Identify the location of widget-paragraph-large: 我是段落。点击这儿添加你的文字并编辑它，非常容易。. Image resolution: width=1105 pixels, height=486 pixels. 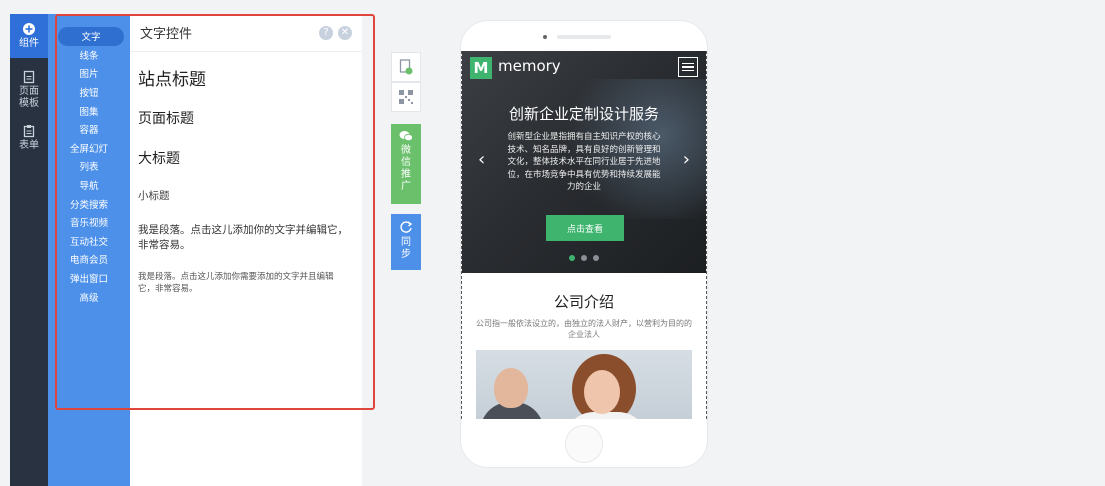
(244, 238).